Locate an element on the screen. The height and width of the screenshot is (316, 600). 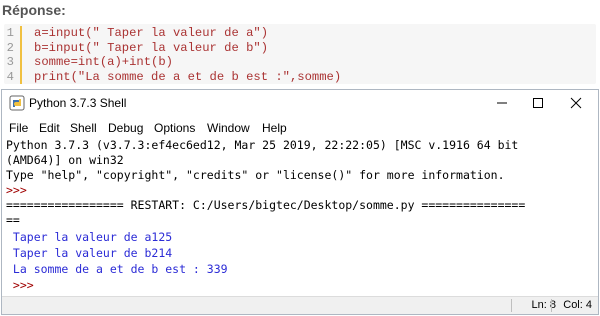
python-icon is located at coordinates (17, 103).